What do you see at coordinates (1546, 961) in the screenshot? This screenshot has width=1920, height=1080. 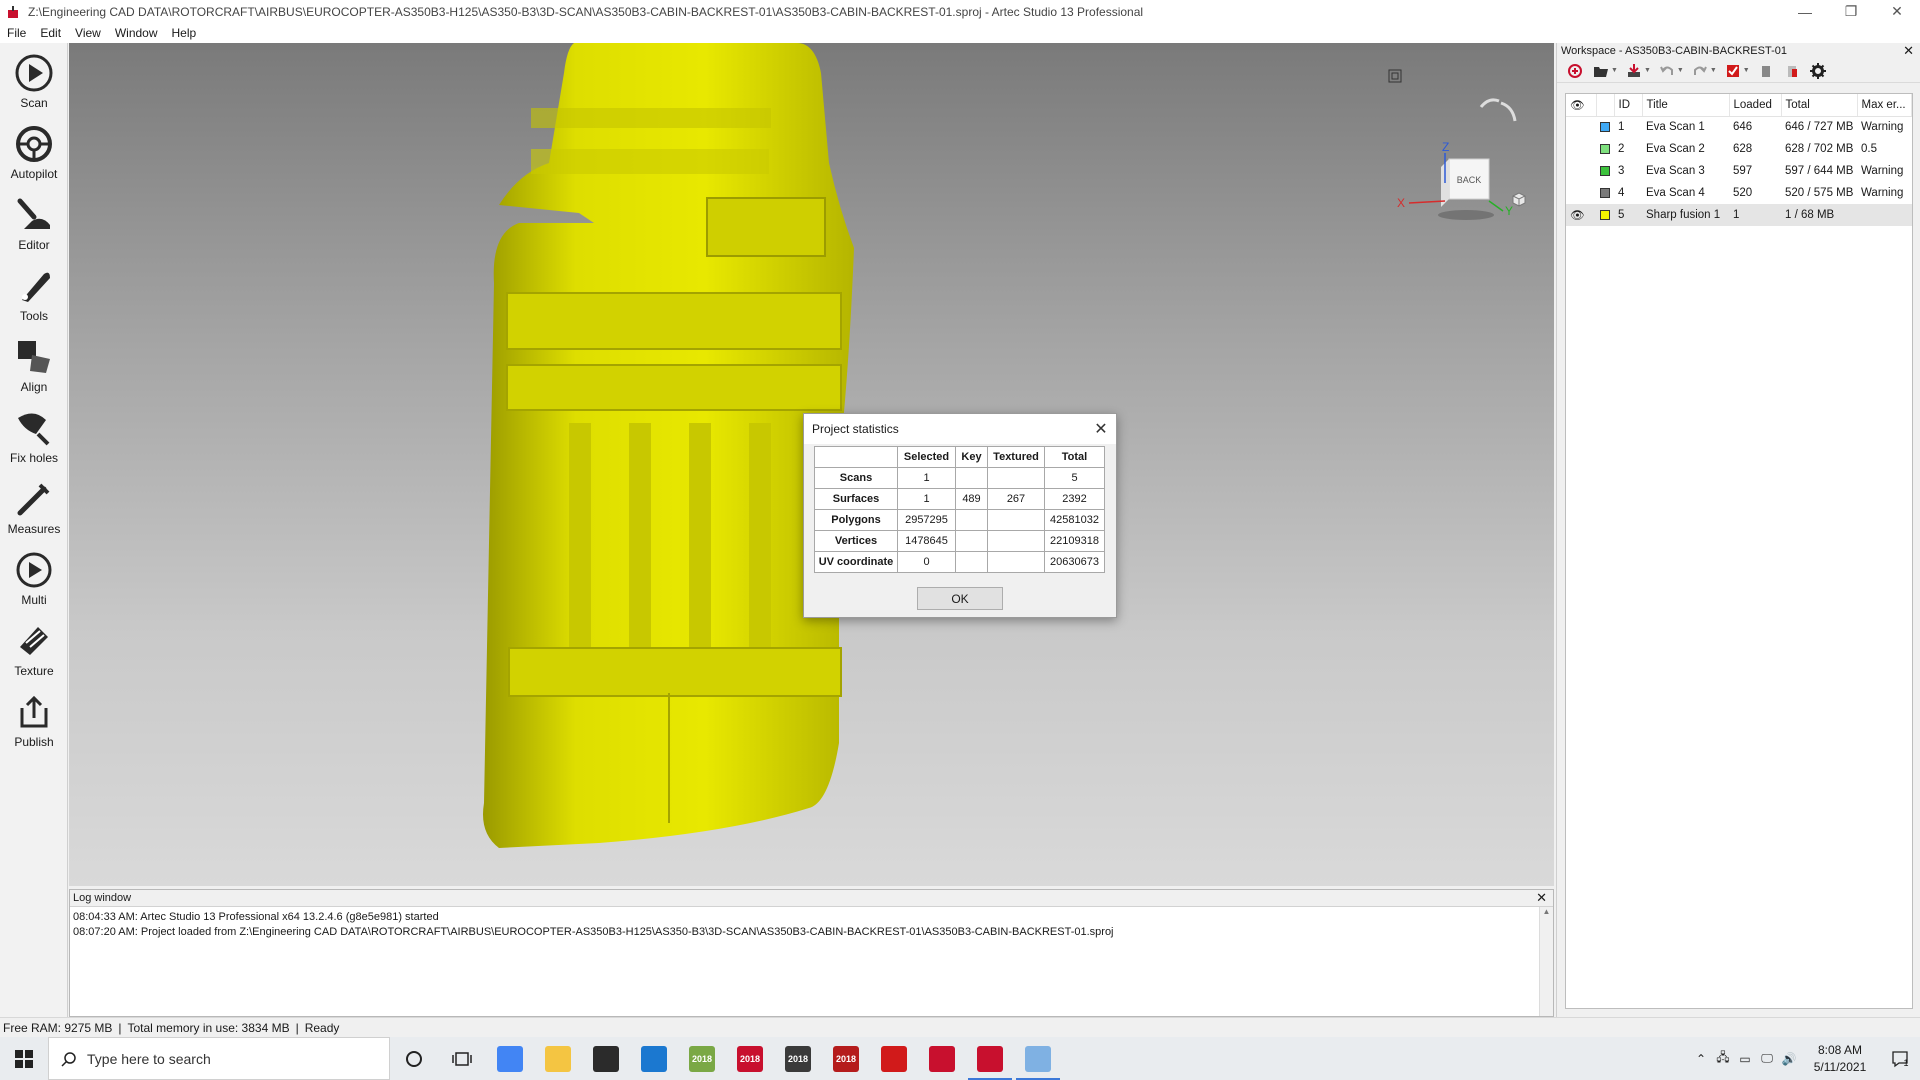 I see `log-scrollbar: ▲` at bounding box center [1546, 961].